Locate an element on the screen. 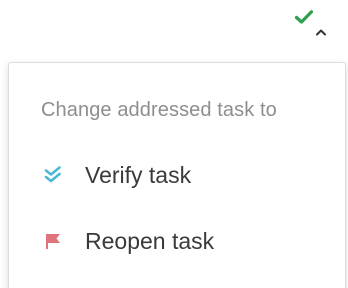 The height and width of the screenshot is (288, 348). menu-item-label: Verify task is located at coordinates (138, 174).